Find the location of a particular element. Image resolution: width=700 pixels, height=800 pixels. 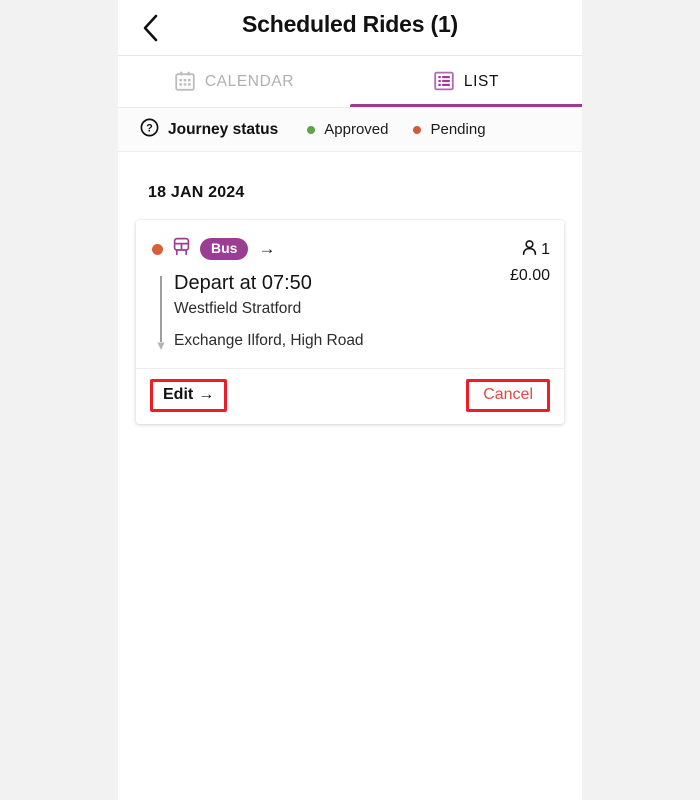

tab-bar: CALENDAR LIST is located at coordinates (350, 82).